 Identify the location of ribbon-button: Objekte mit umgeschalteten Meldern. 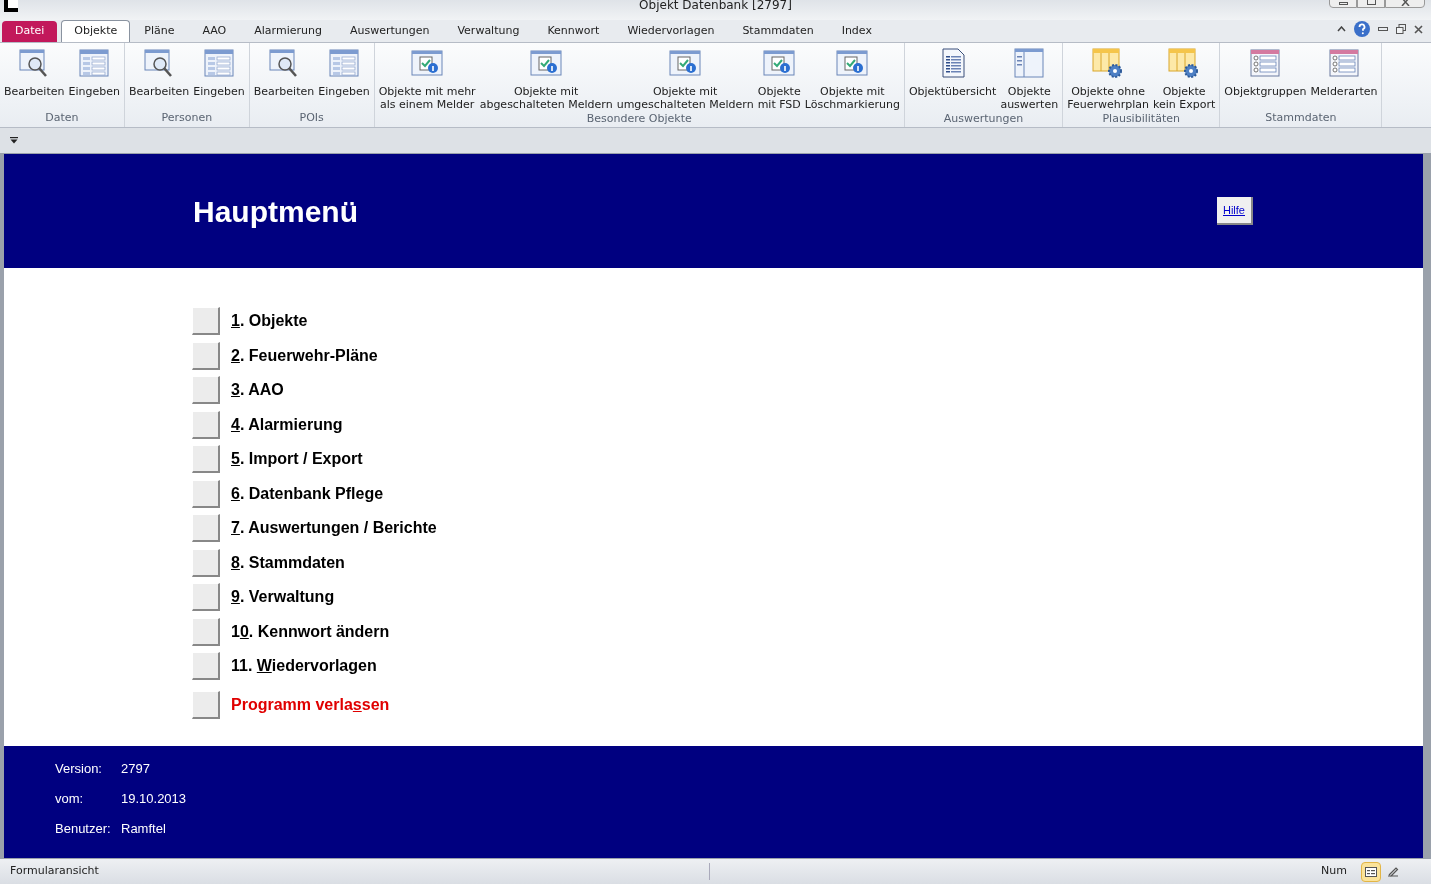
(685, 77).